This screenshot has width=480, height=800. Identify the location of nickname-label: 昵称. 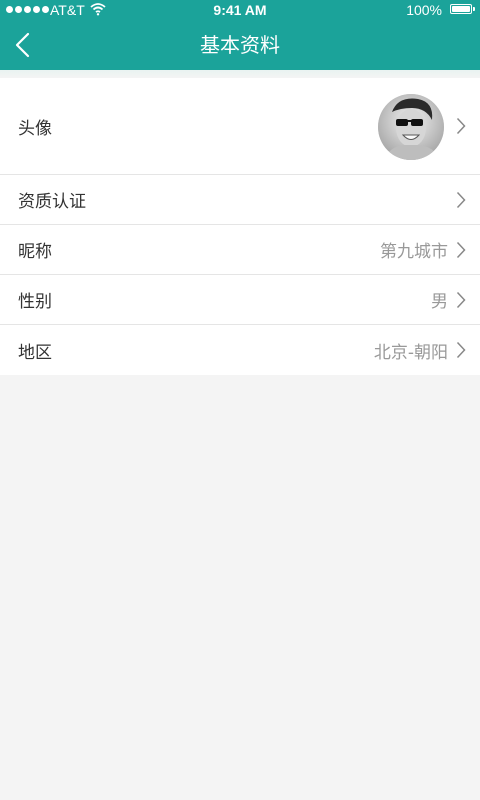
(35, 252).